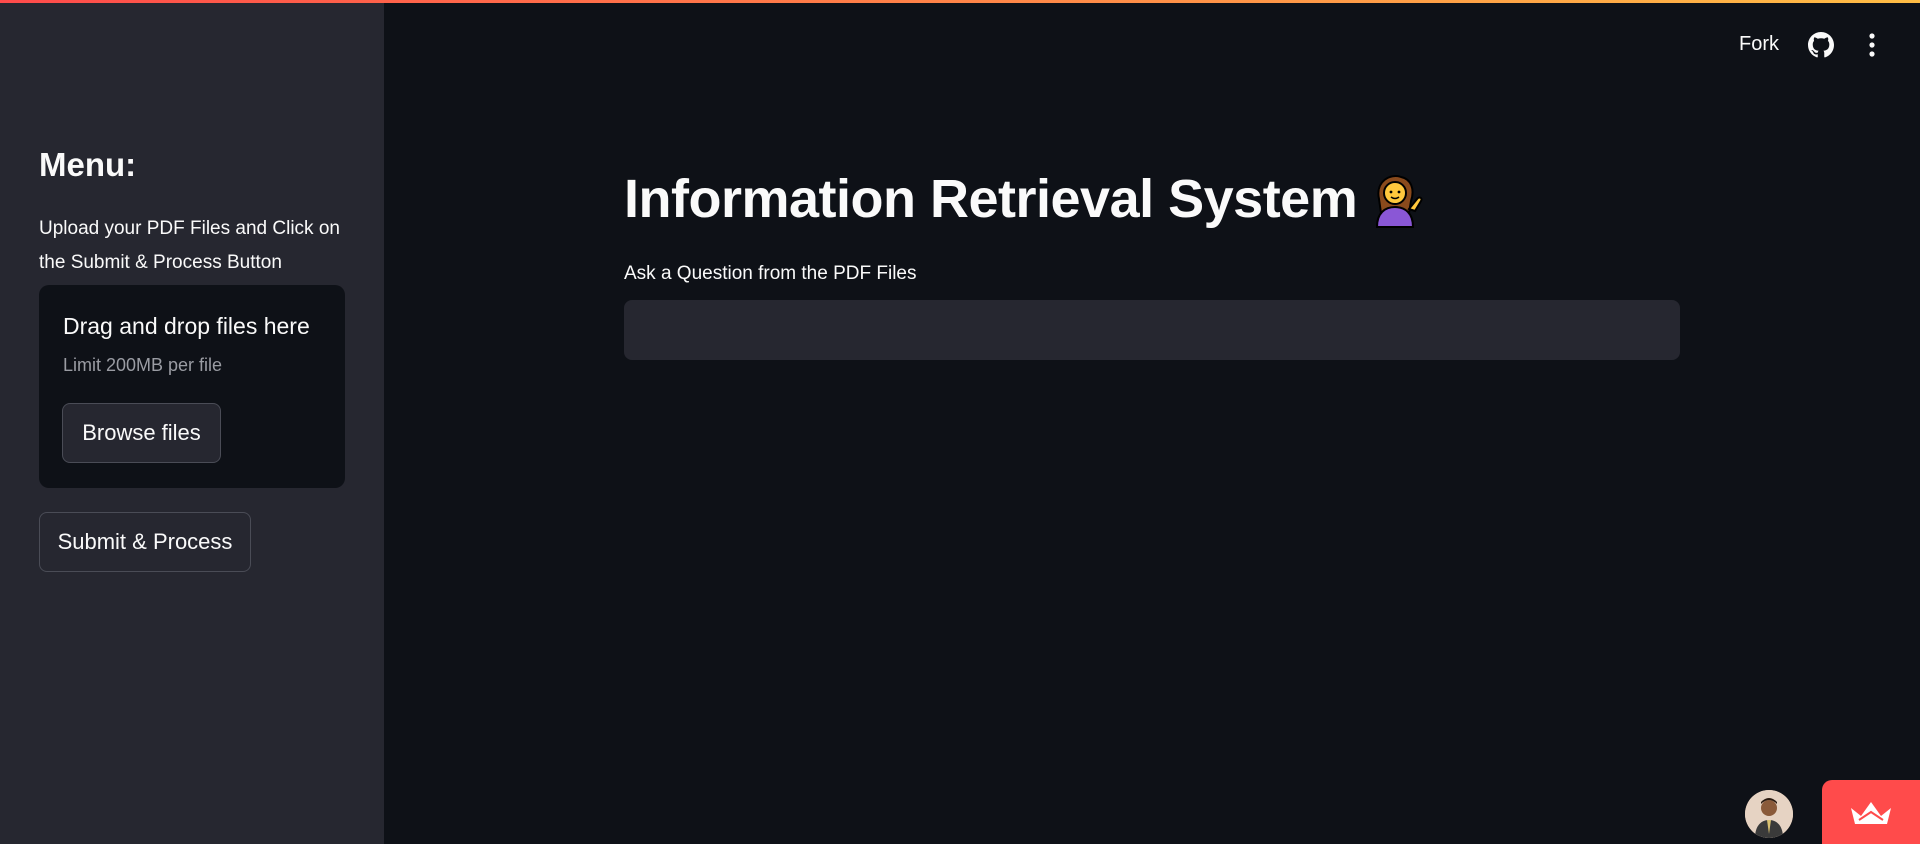 The height and width of the screenshot is (844, 1920). What do you see at coordinates (1152, 330) in the screenshot?
I see `question-input` at bounding box center [1152, 330].